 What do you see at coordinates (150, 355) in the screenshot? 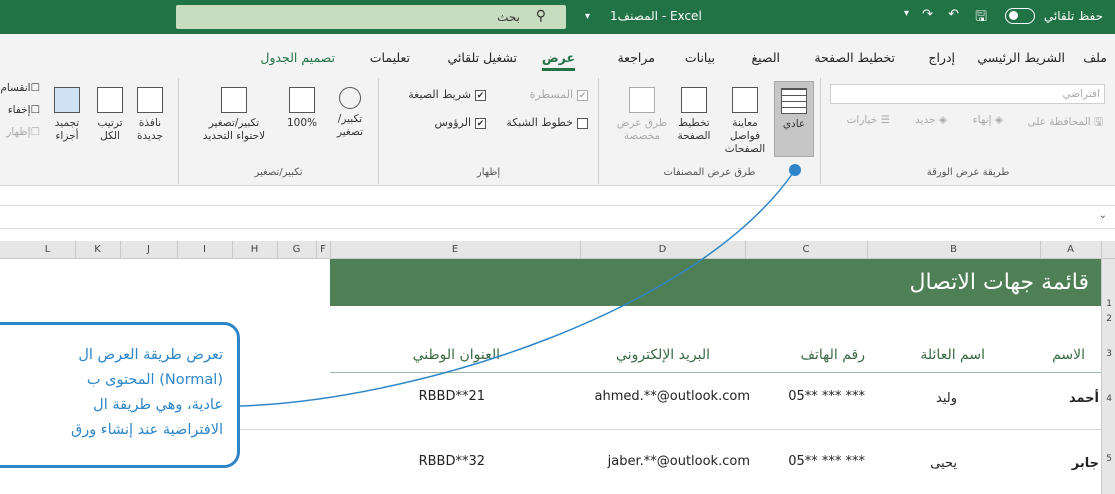
I see `callout-line-1: تعرض طريقة العرض ال` at bounding box center [150, 355].